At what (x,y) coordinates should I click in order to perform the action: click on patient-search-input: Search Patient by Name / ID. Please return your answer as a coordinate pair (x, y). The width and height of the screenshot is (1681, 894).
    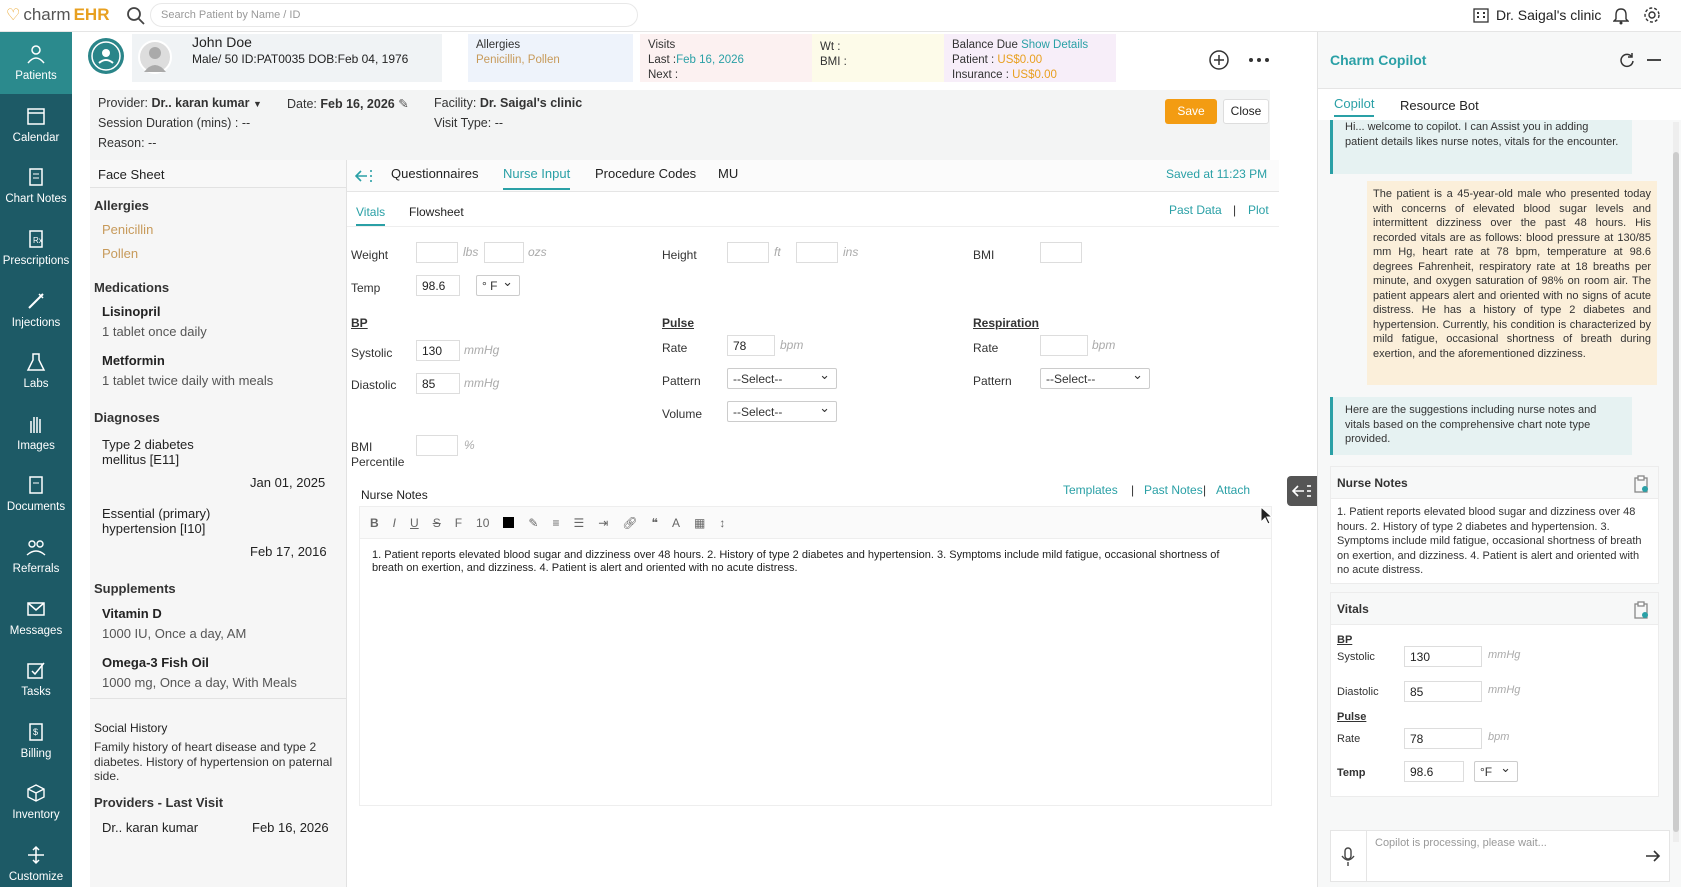
    Looking at the image, I should click on (394, 15).